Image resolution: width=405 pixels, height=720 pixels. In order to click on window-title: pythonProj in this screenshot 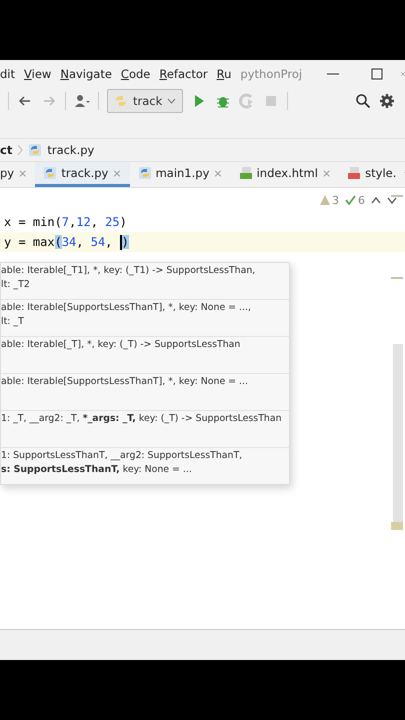, I will do `click(271, 74)`.